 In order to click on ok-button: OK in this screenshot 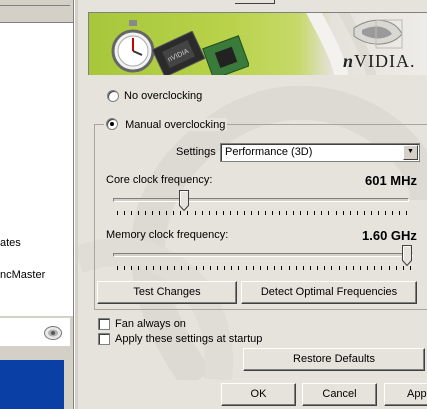, I will do `click(258, 394)`.